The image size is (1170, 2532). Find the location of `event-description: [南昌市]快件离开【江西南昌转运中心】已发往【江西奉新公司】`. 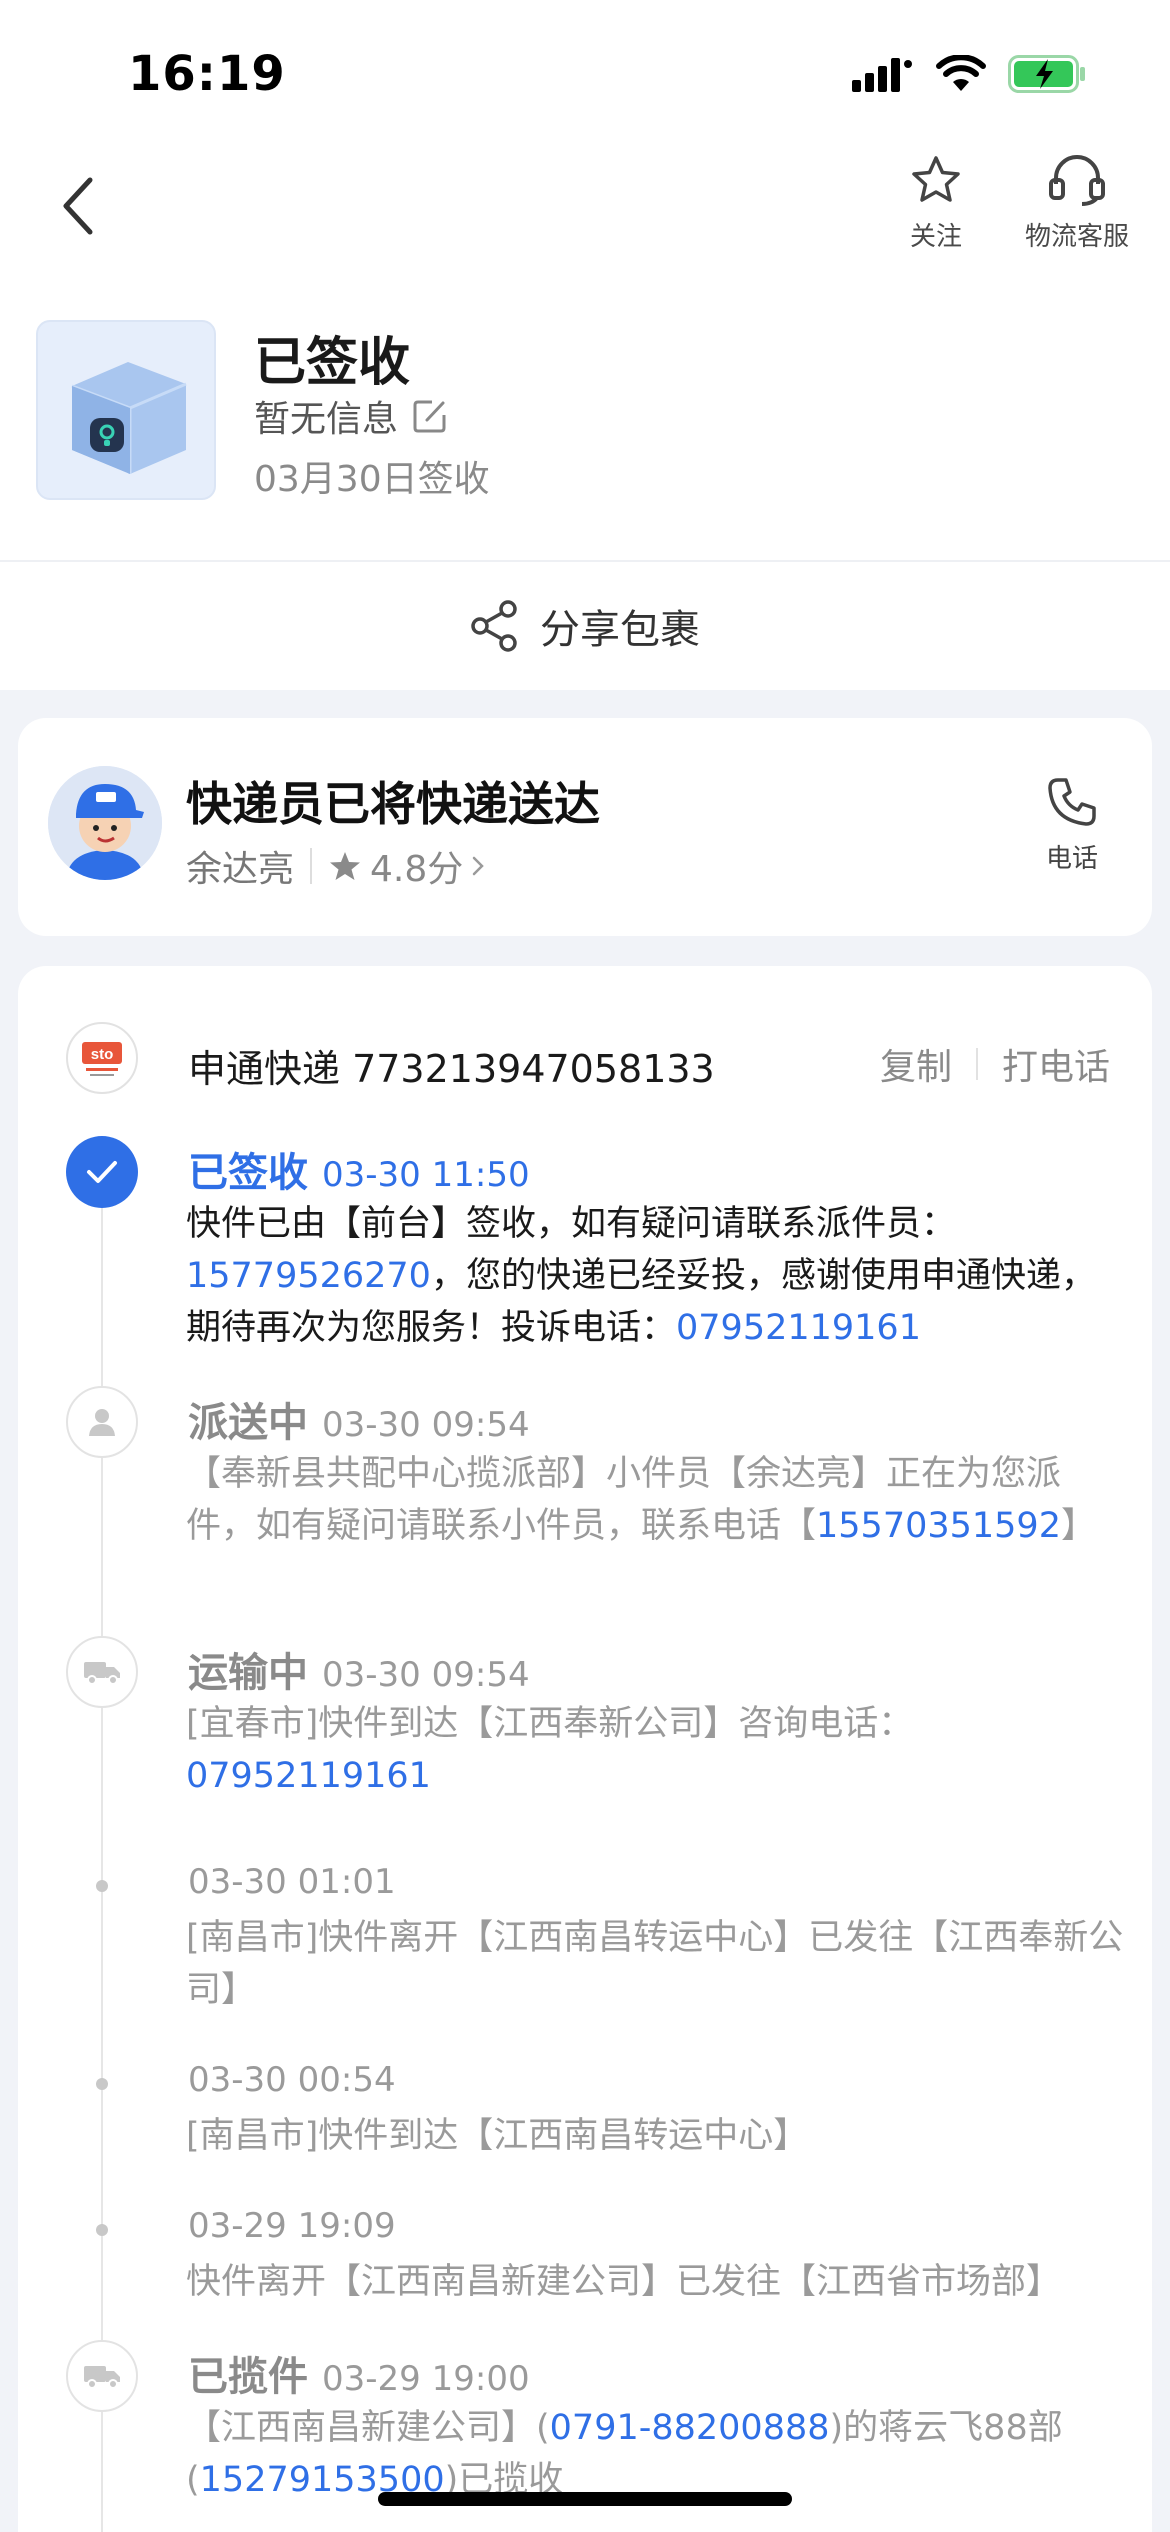

event-description: [南昌市]快件离开【江西南昌转运中心】已发往【江西奉新公司】 is located at coordinates (656, 1964).